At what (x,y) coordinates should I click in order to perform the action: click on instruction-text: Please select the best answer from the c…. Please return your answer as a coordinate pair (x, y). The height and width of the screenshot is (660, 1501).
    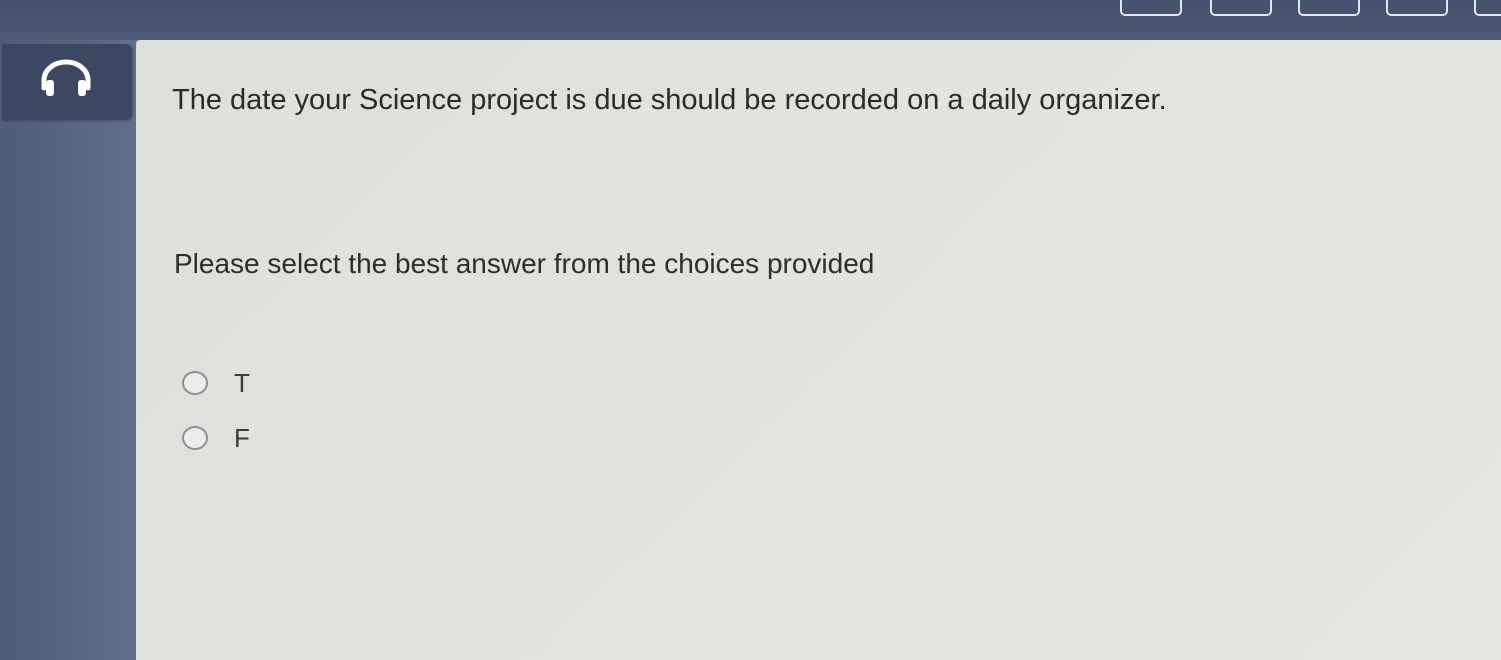
    Looking at the image, I should click on (524, 263).